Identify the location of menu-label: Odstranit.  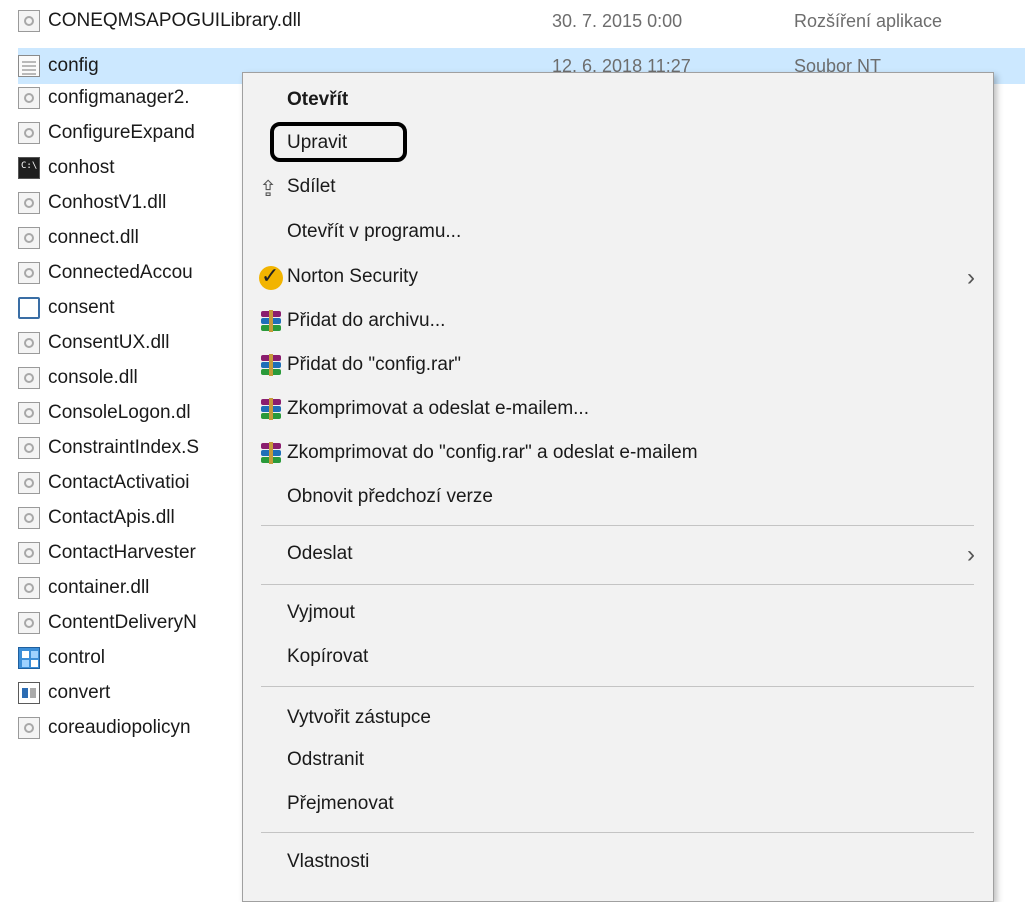
(326, 759).